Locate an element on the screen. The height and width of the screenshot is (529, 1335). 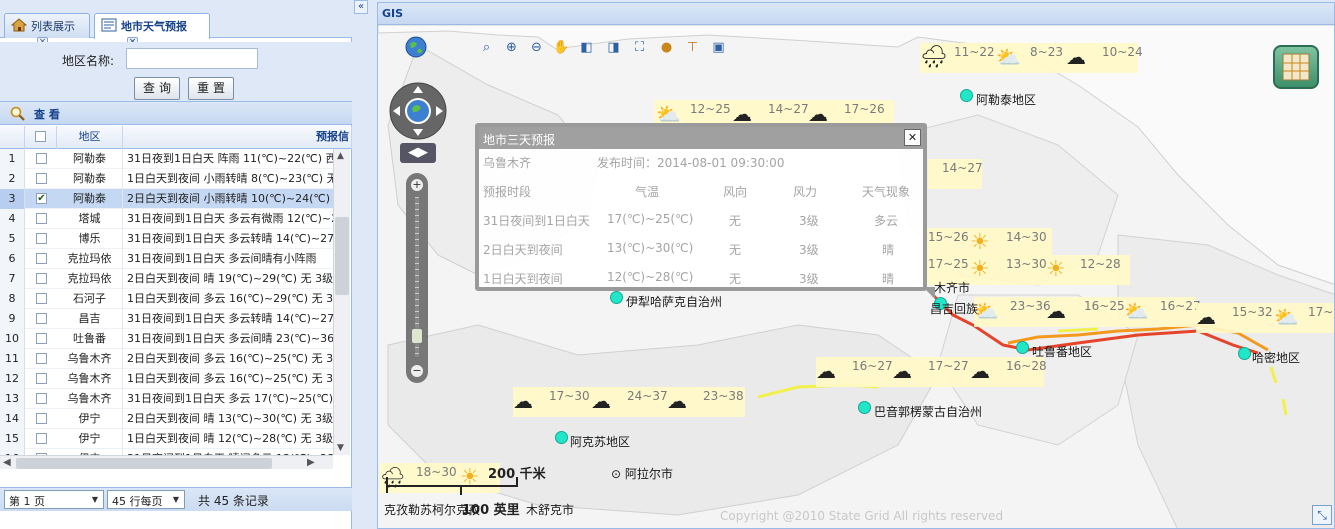
weather-marker: ☁ 16~27 ☁ 17~27 ☁ 16~28 is located at coordinates (931, 372).